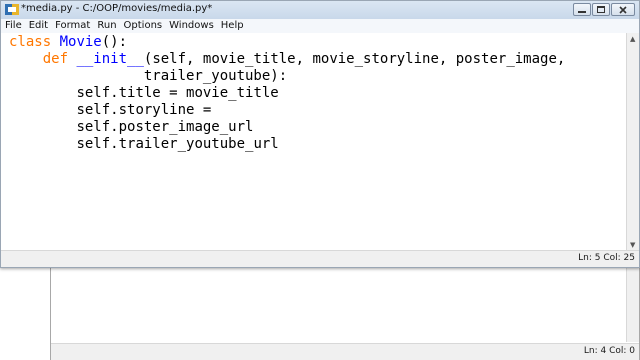 The height and width of the screenshot is (360, 640). I want to click on code-line-7: self.trailer_youtube_url, so click(177, 144).